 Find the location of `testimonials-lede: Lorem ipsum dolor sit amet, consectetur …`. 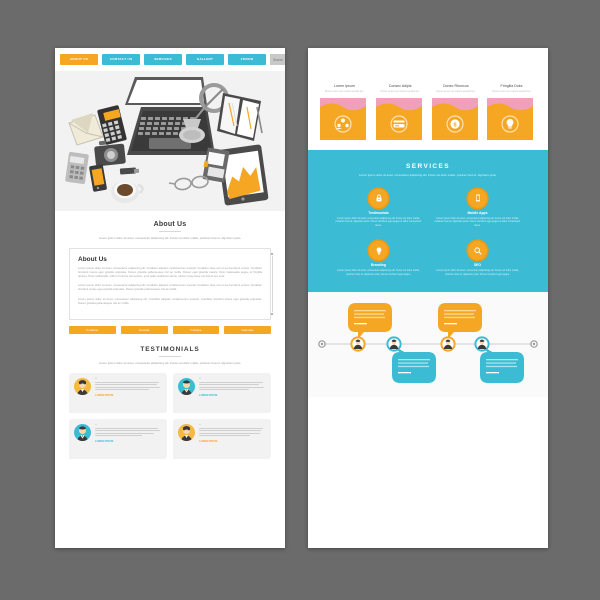

testimonials-lede: Lorem ipsum dolor sit amet, consectetur … is located at coordinates (170, 363).